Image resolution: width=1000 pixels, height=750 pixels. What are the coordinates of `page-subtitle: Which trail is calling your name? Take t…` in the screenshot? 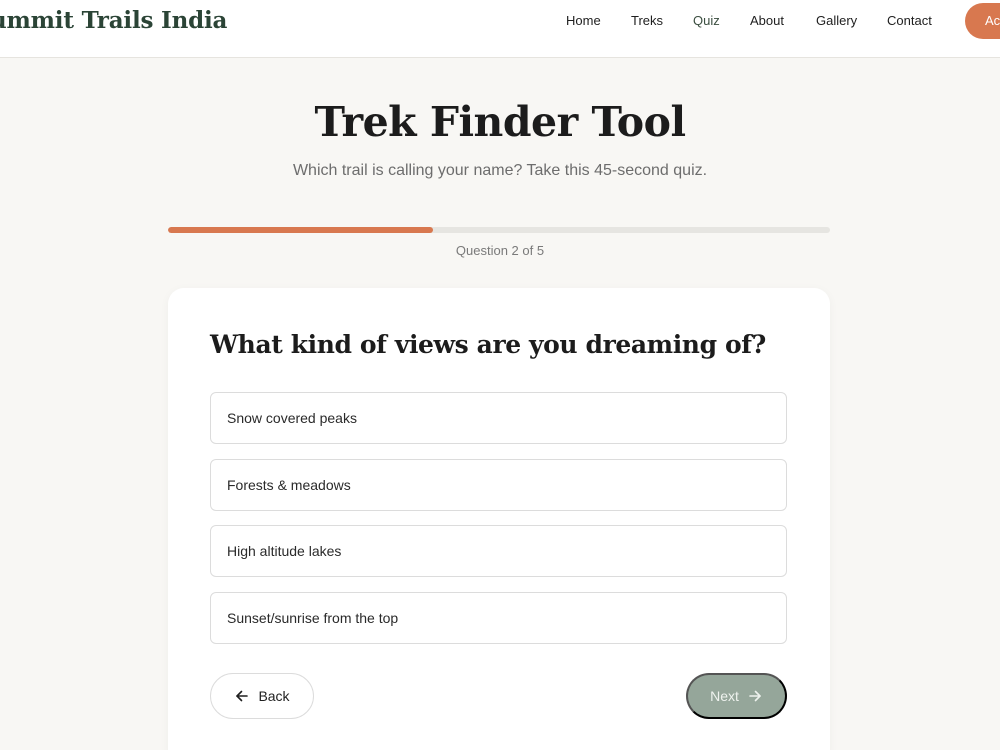 It's located at (500, 170).